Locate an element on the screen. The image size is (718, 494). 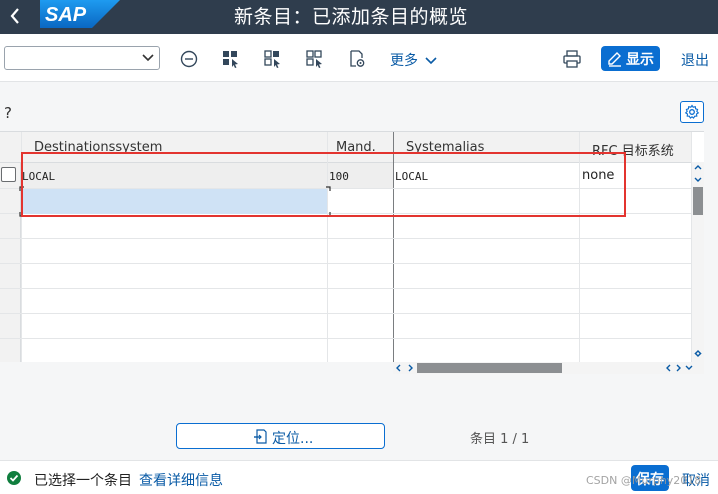
print-icon is located at coordinates (572, 59).